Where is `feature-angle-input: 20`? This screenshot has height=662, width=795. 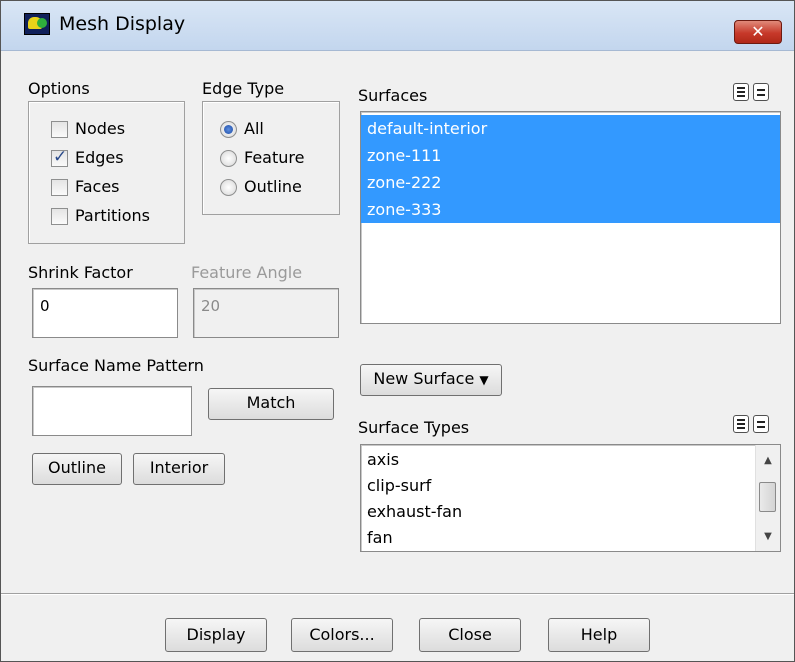 feature-angle-input: 20 is located at coordinates (266, 313).